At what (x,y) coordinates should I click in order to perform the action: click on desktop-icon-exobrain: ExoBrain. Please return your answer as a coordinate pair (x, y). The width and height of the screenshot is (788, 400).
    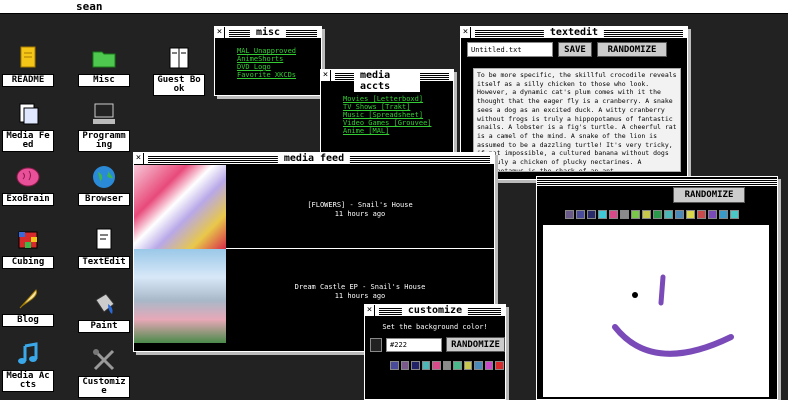
    Looking at the image, I should click on (28, 184).